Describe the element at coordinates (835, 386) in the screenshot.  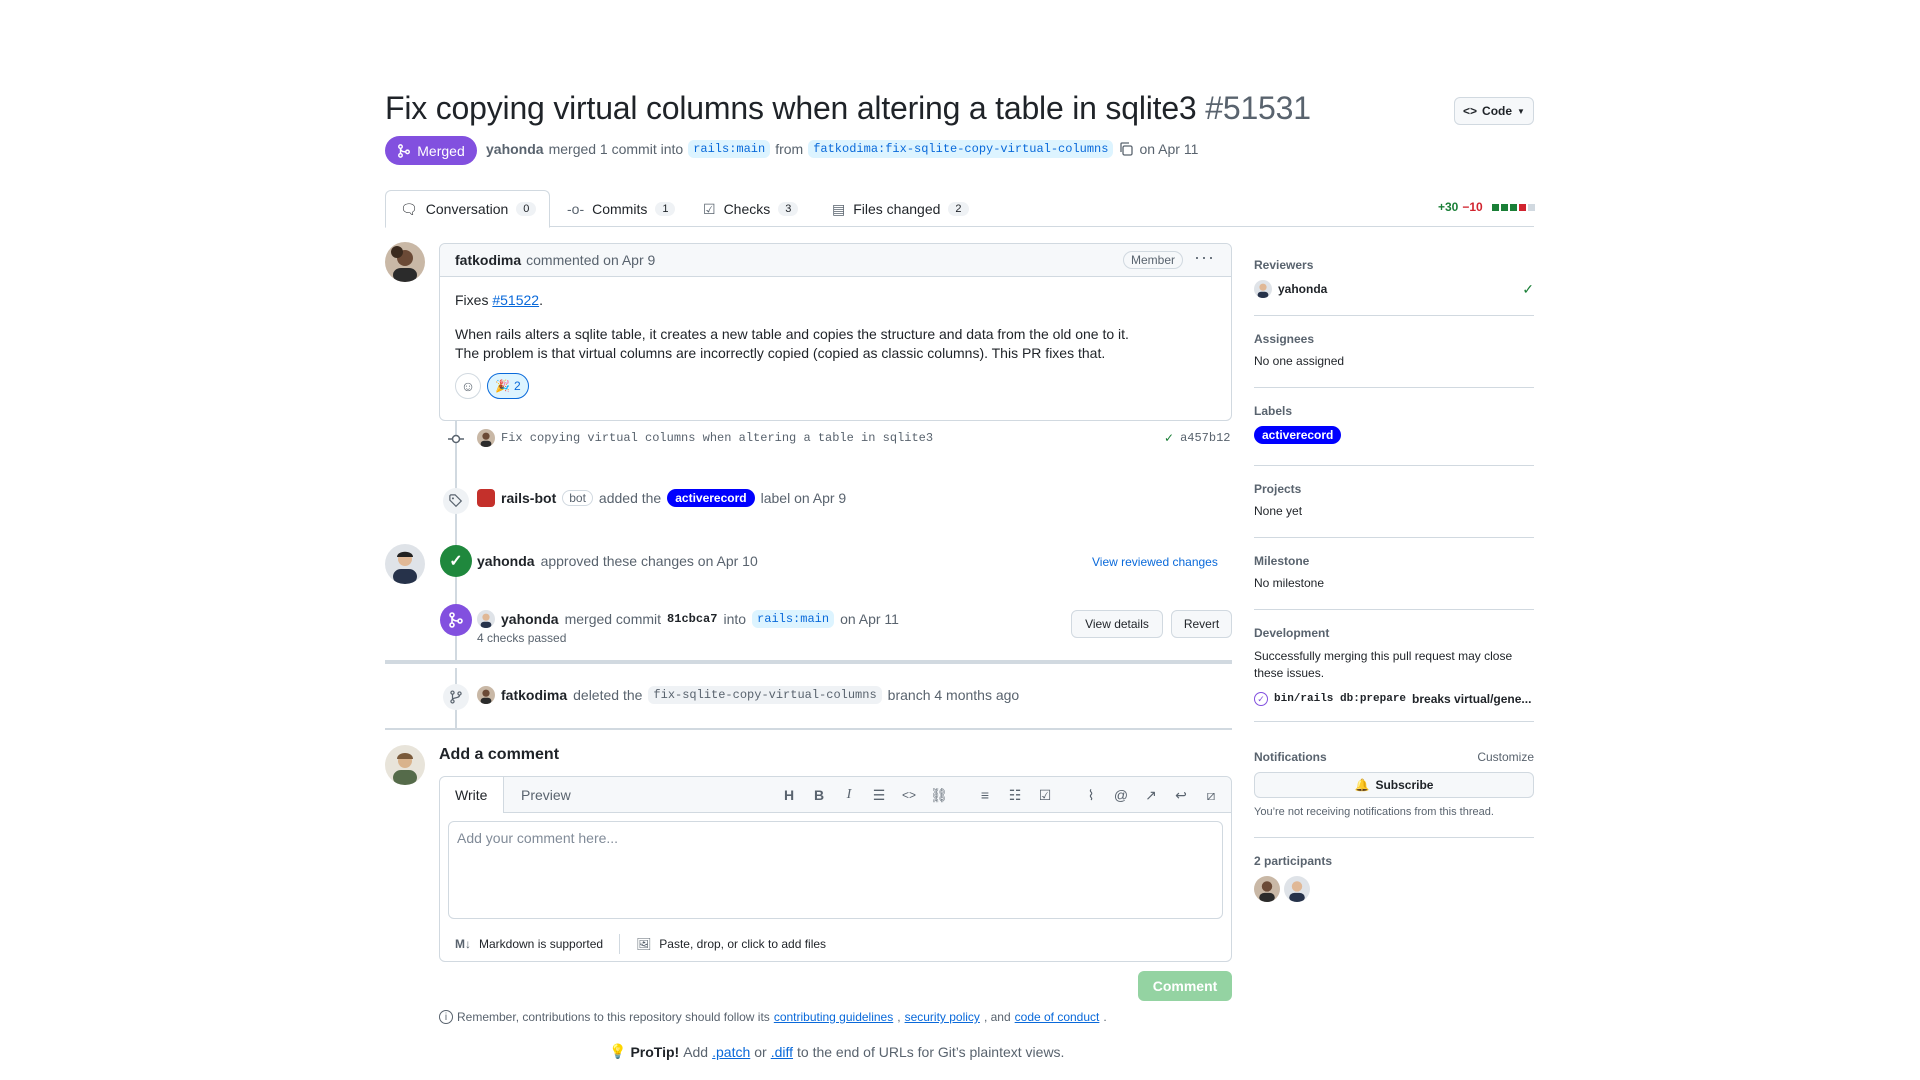
I see `reactions: ☺ 🎉 2` at that location.